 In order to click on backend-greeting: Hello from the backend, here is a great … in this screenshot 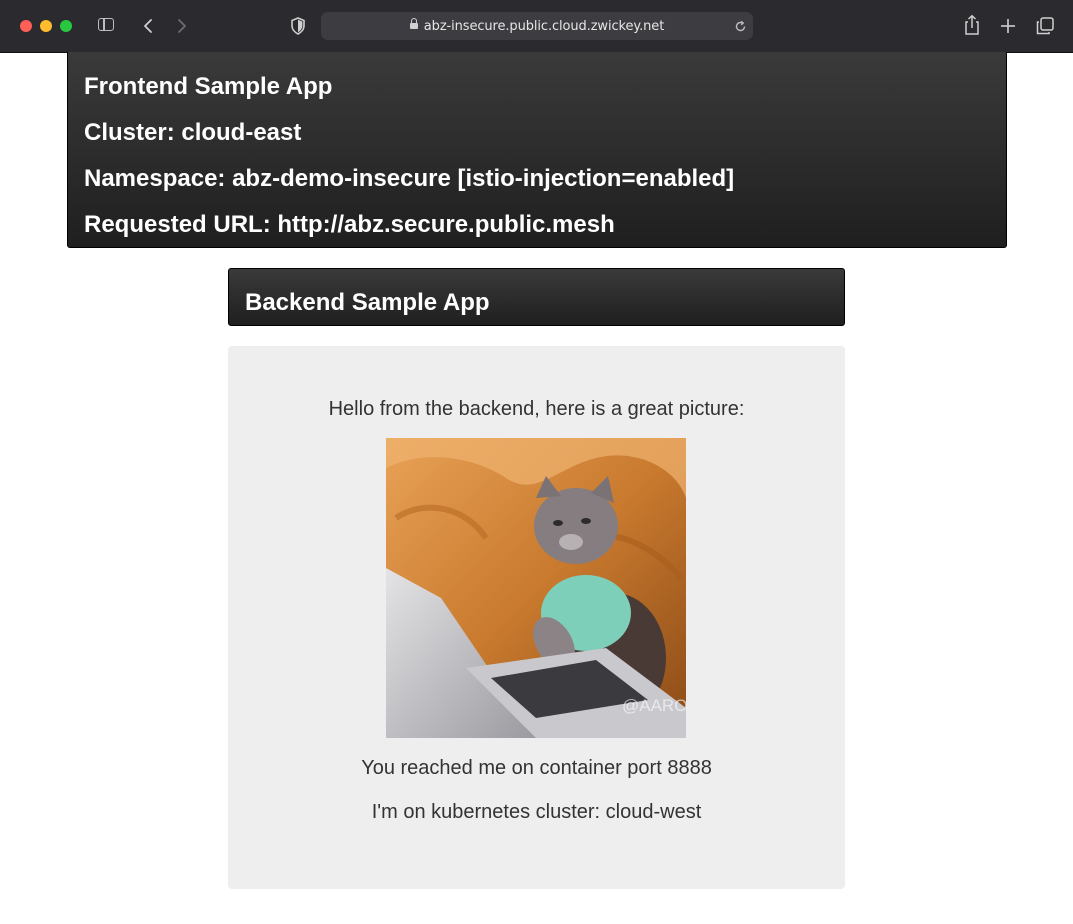, I will do `click(536, 409)`.